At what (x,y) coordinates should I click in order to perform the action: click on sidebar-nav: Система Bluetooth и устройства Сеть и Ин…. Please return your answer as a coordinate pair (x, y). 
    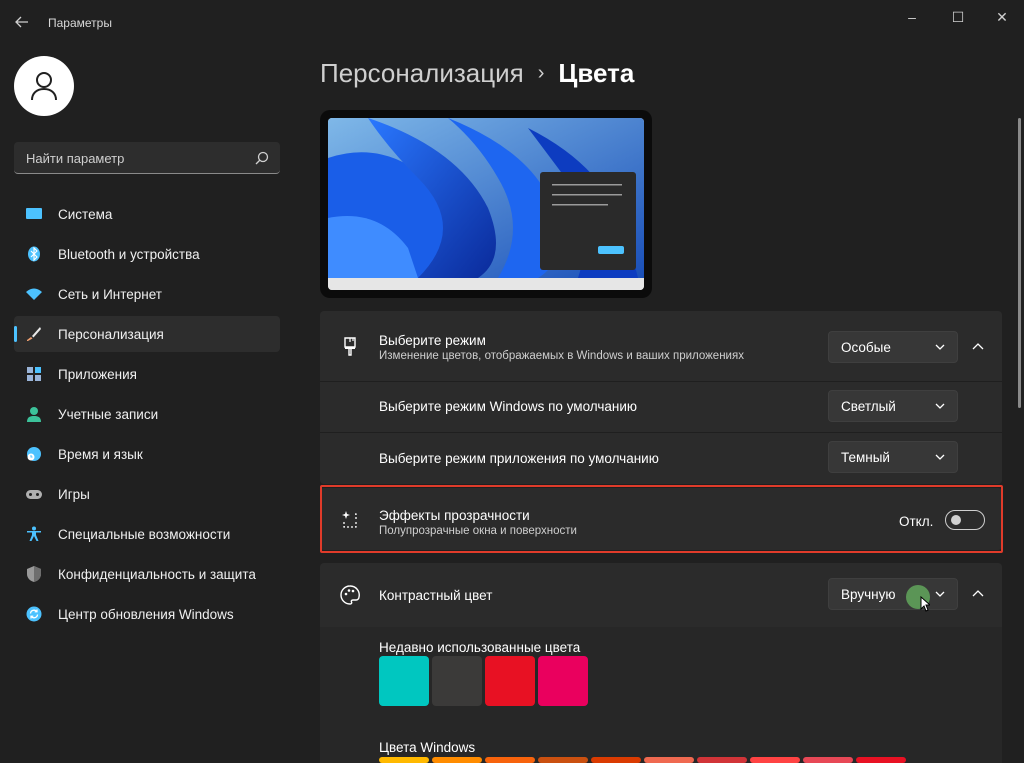
    Looking at the image, I should click on (147, 416).